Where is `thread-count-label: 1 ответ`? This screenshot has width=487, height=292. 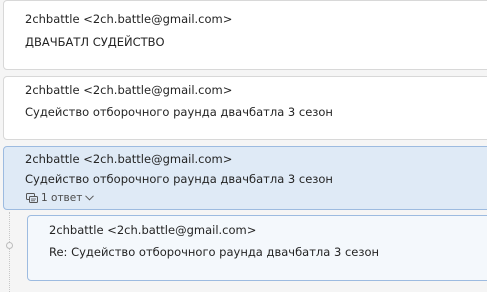 thread-count-label: 1 ответ is located at coordinates (62, 198).